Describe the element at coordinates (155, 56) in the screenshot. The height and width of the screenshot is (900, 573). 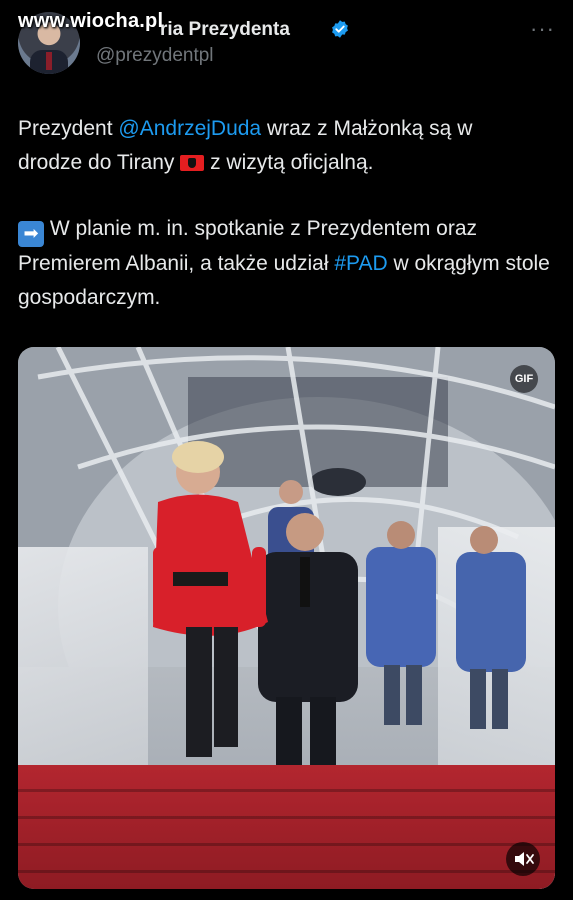
I see `handle: @prezydentpl` at that location.